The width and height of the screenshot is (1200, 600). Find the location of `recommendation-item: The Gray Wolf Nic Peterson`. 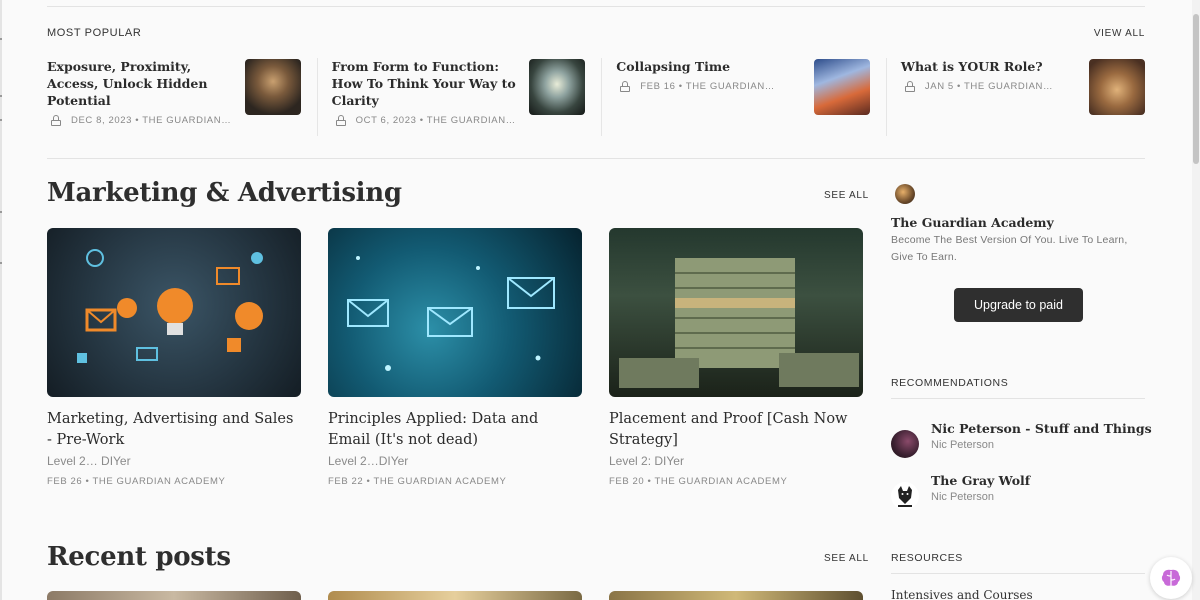

recommendation-item: The Gray Wolf Nic Peterson is located at coordinates (960, 491).